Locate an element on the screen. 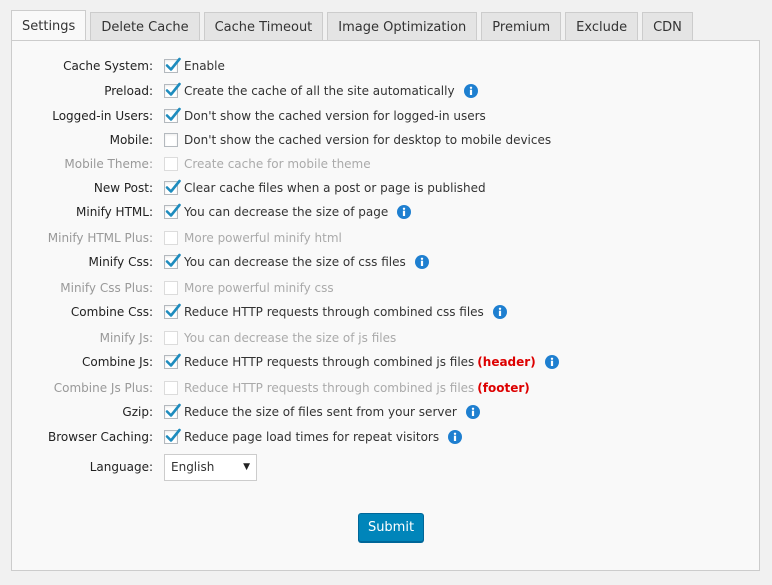 This screenshot has height=585, width=772. minify-css-checkbox is located at coordinates (172, 261).